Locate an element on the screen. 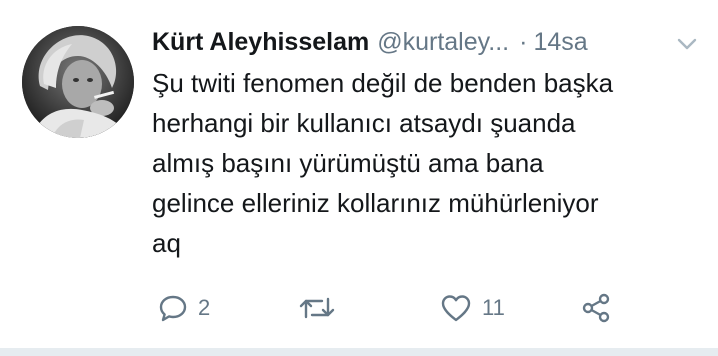 This screenshot has height=356, width=718. divider is located at coordinates (359, 352).